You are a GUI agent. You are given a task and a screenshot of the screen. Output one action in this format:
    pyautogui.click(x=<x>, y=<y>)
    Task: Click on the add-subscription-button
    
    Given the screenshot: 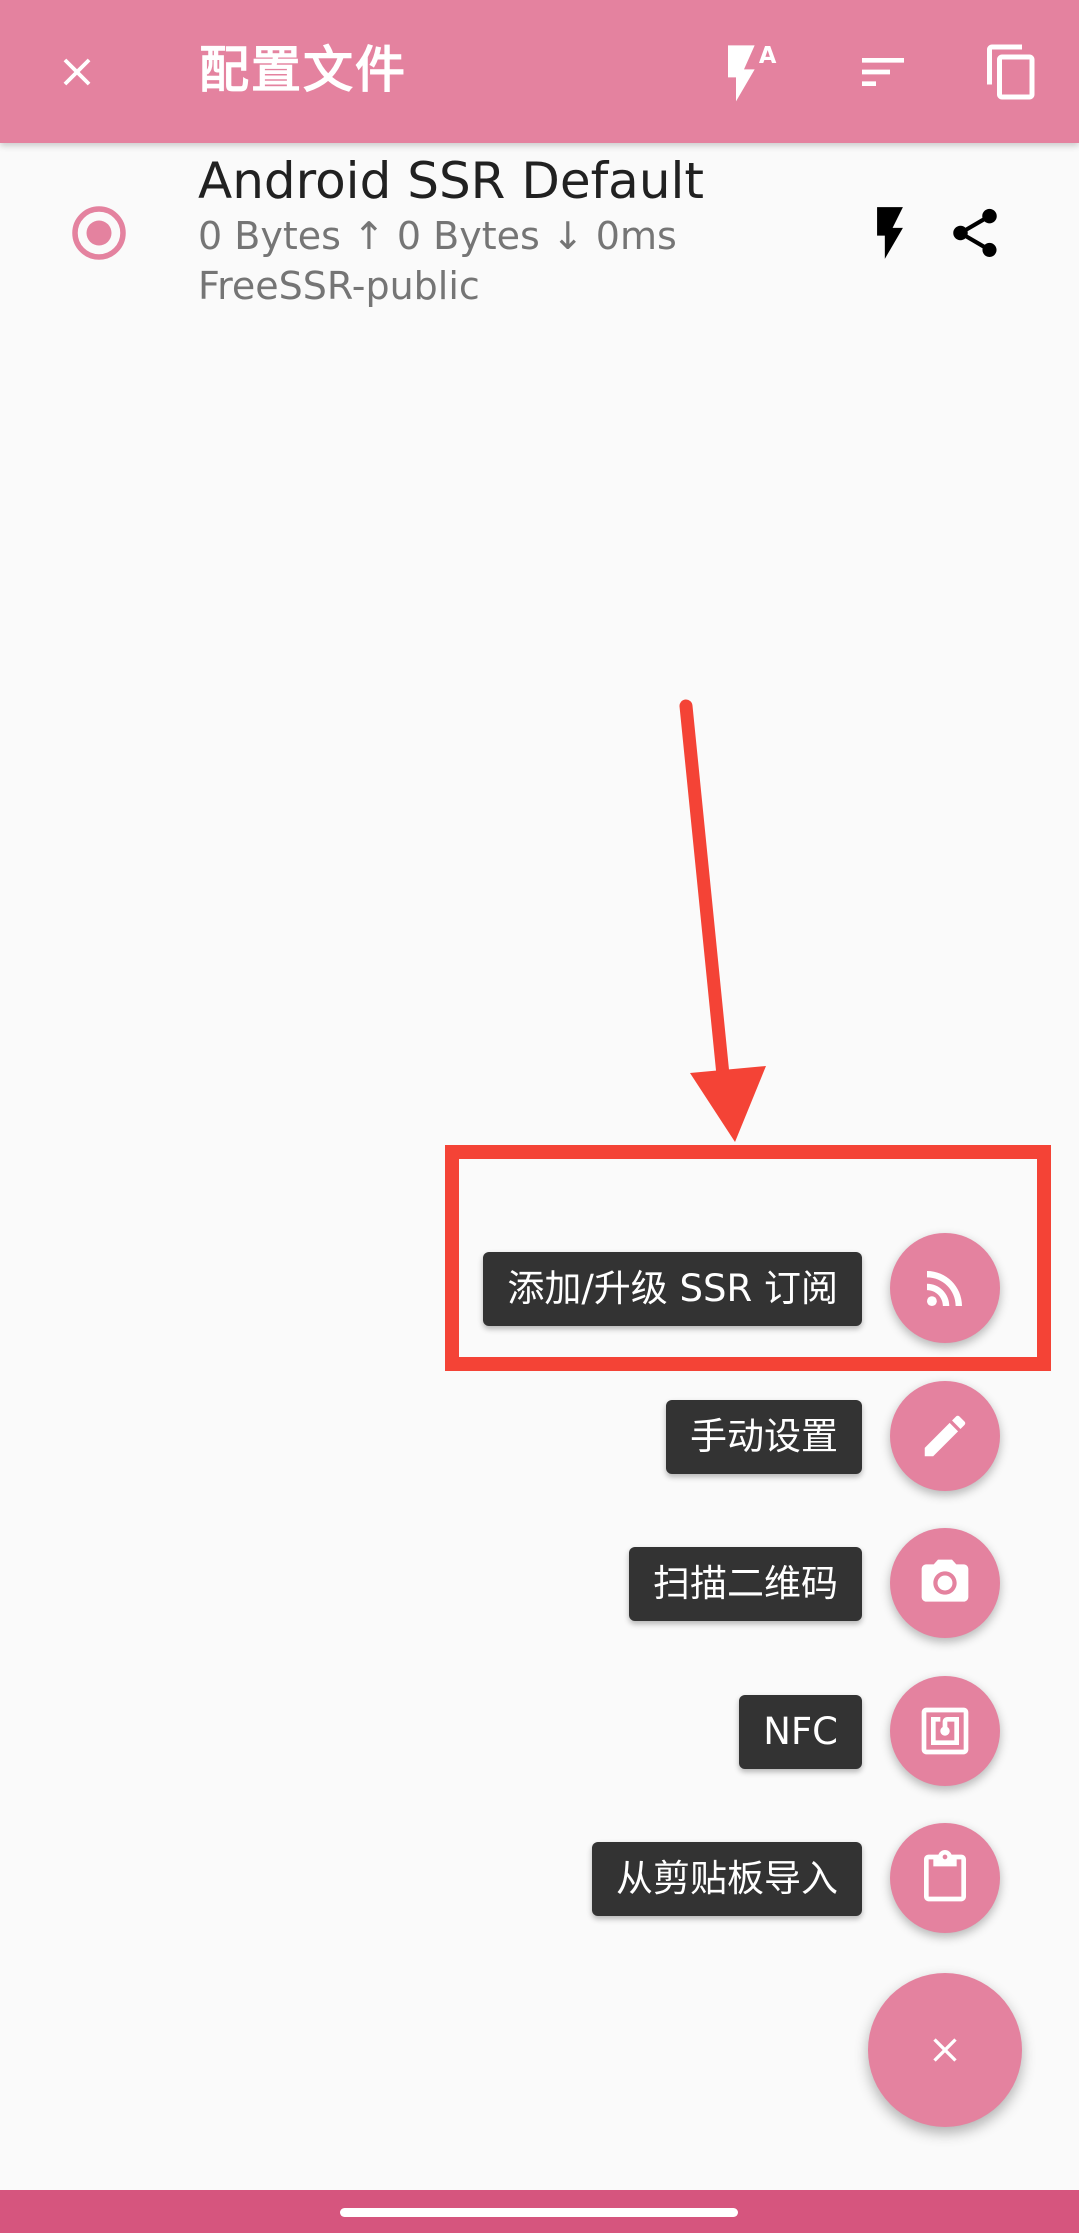 What is the action you would take?
    pyautogui.click(x=945, y=1288)
    